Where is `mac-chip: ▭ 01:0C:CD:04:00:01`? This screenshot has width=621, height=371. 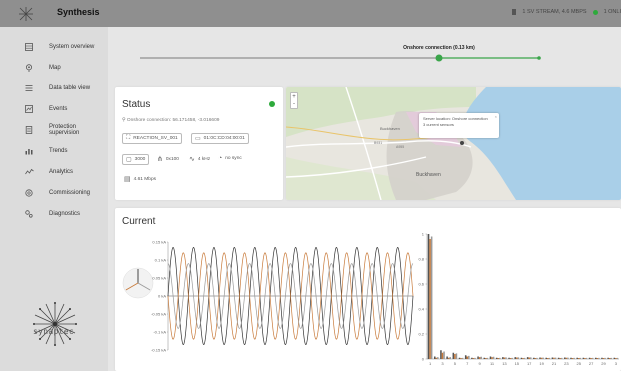
mac-chip: ▭ 01:0C:CD:04:00:01 is located at coordinates (220, 138).